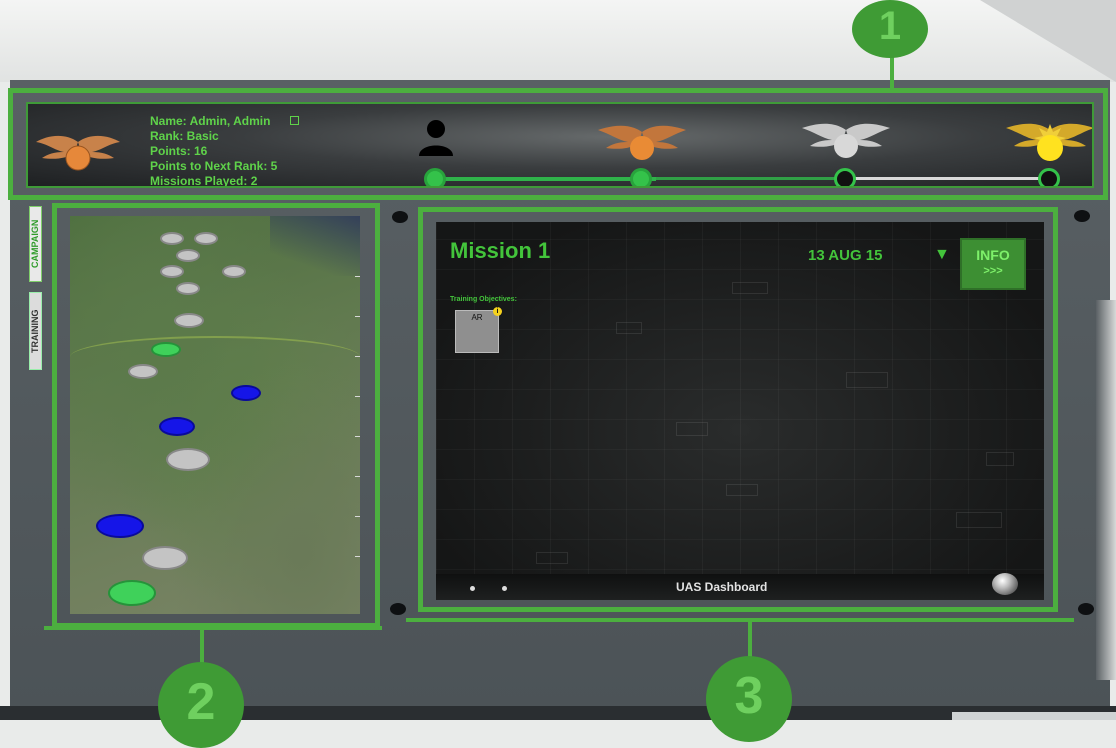  I want to click on bottom-right-strip, so click(1034, 716).